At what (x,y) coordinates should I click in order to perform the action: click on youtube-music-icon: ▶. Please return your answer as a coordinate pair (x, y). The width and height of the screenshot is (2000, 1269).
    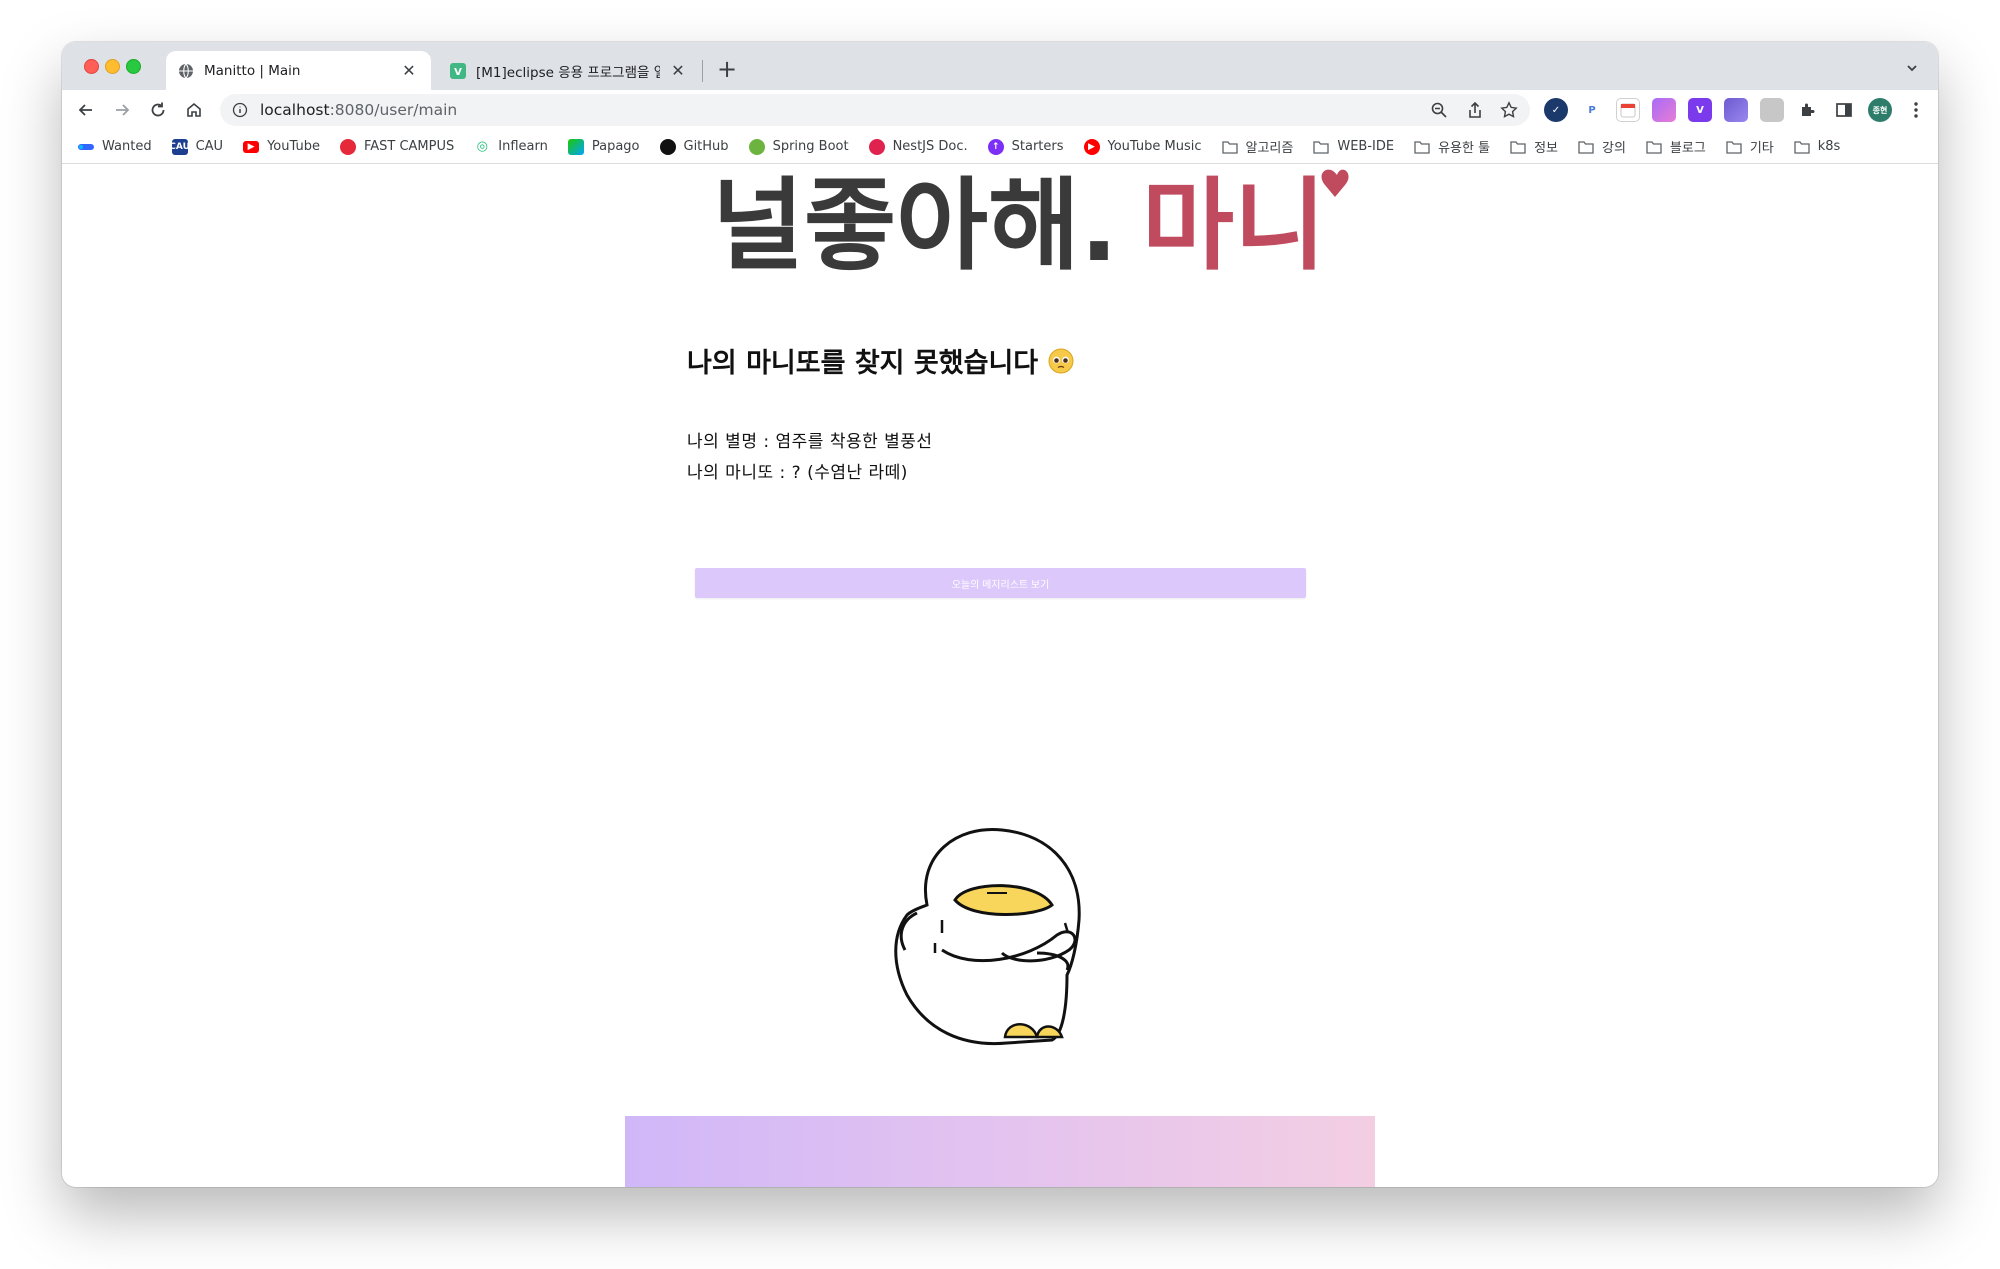
    Looking at the image, I should click on (1091, 146).